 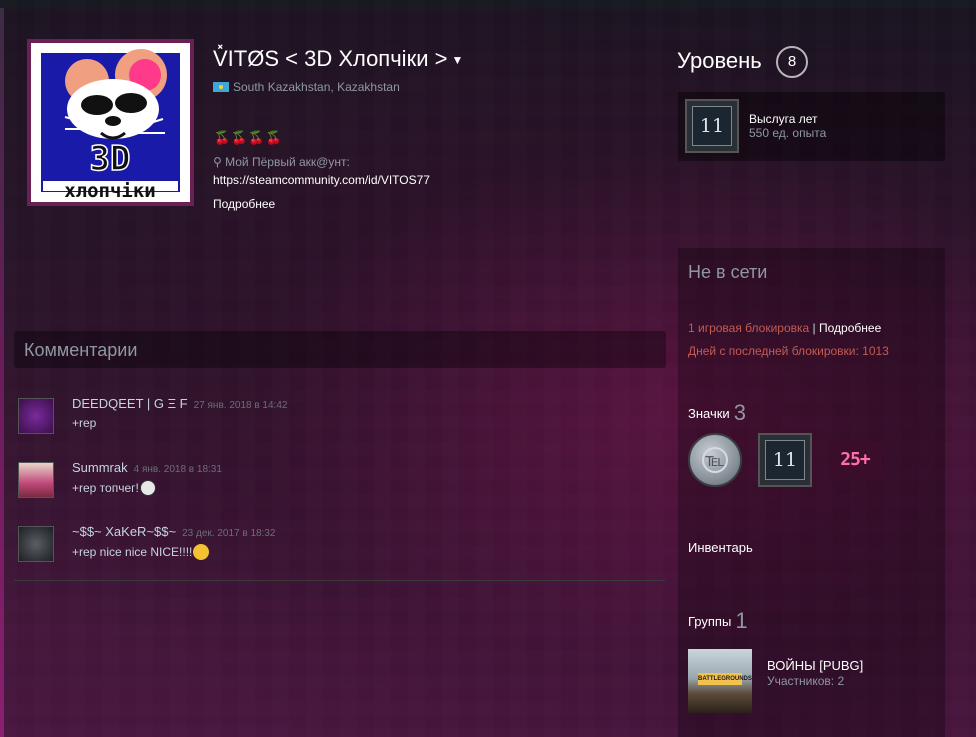 I want to click on top-bar, so click(x=488, y=4).